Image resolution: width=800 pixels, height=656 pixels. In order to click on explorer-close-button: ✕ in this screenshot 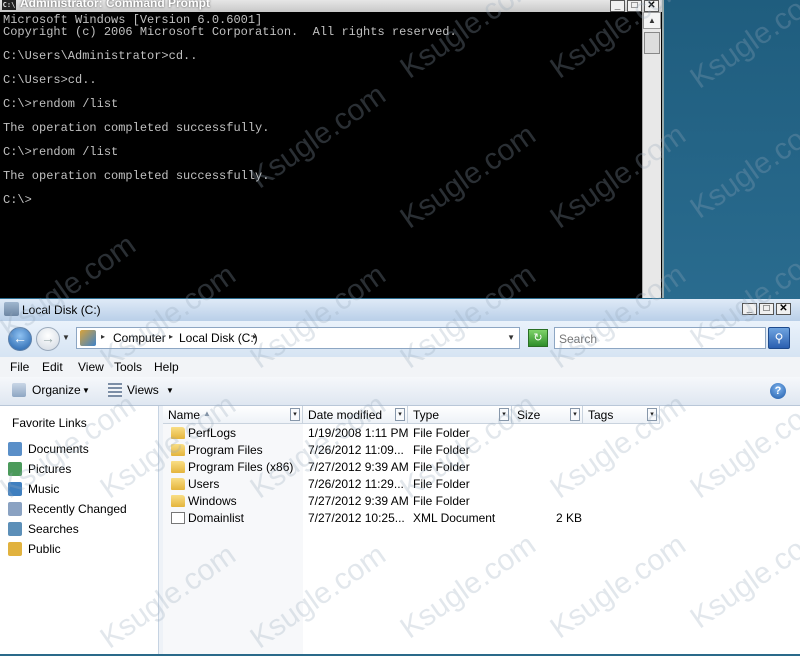, I will do `click(783, 309)`.